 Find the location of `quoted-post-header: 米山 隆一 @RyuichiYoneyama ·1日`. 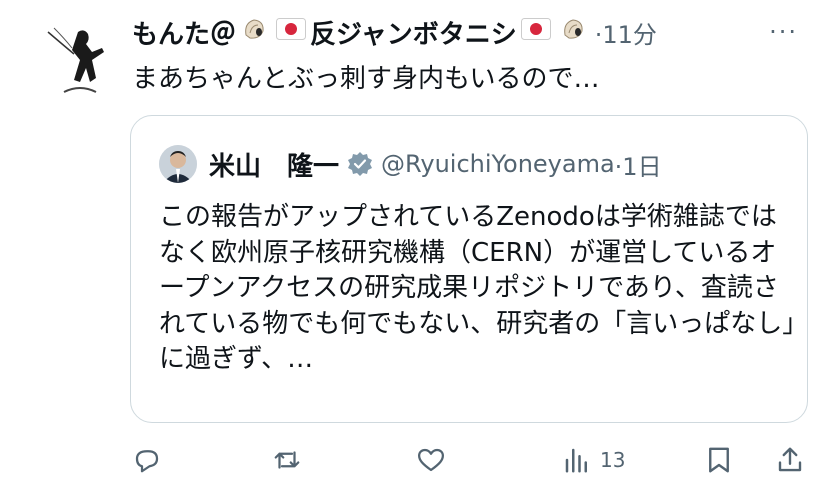

quoted-post-header: 米山 隆一 @RyuichiYoneyama ·1日 is located at coordinates (410, 164).